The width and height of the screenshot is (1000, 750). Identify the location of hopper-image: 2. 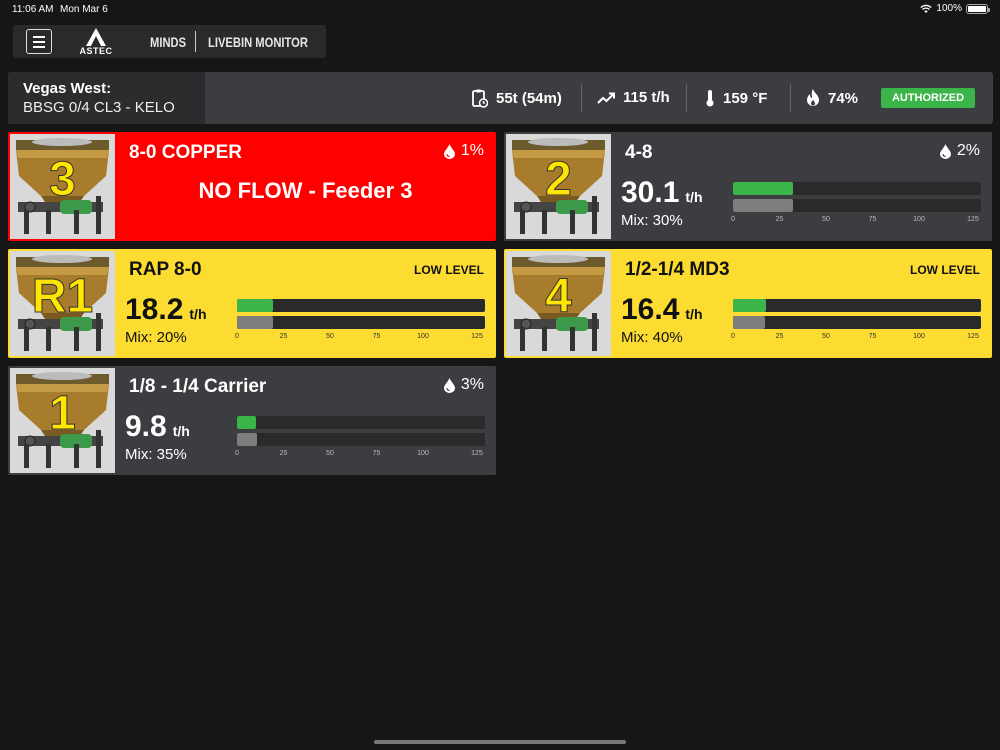
(558, 186).